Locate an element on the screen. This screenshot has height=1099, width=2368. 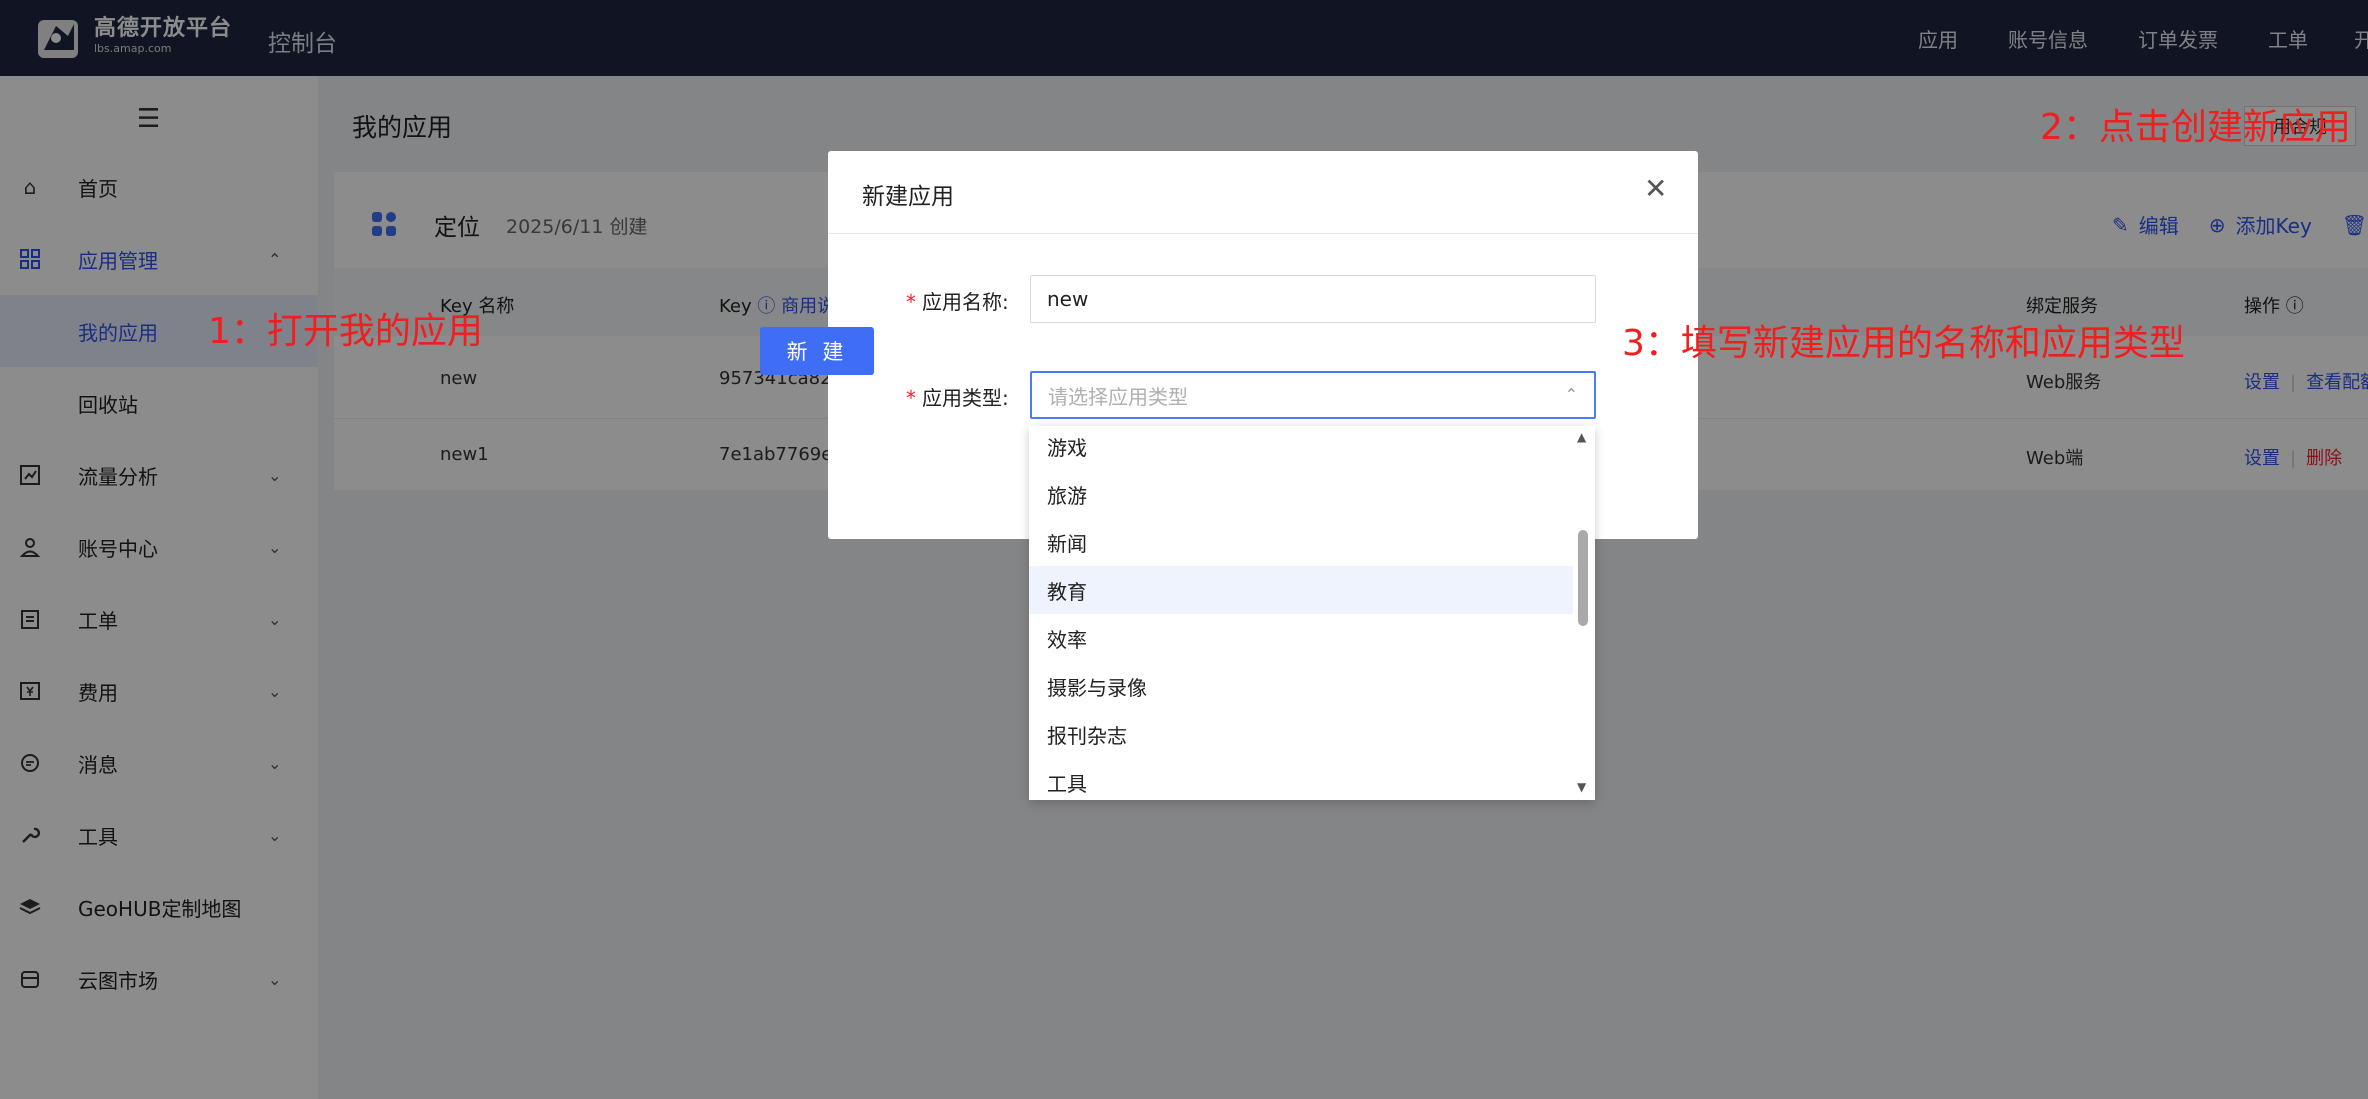
annotation-step2: 2：点击创建新应用 is located at coordinates (2195, 127).